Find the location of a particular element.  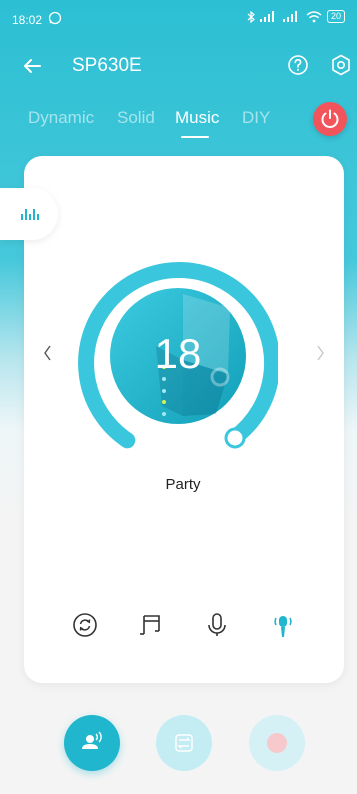

power-icon is located at coordinates (330, 118).